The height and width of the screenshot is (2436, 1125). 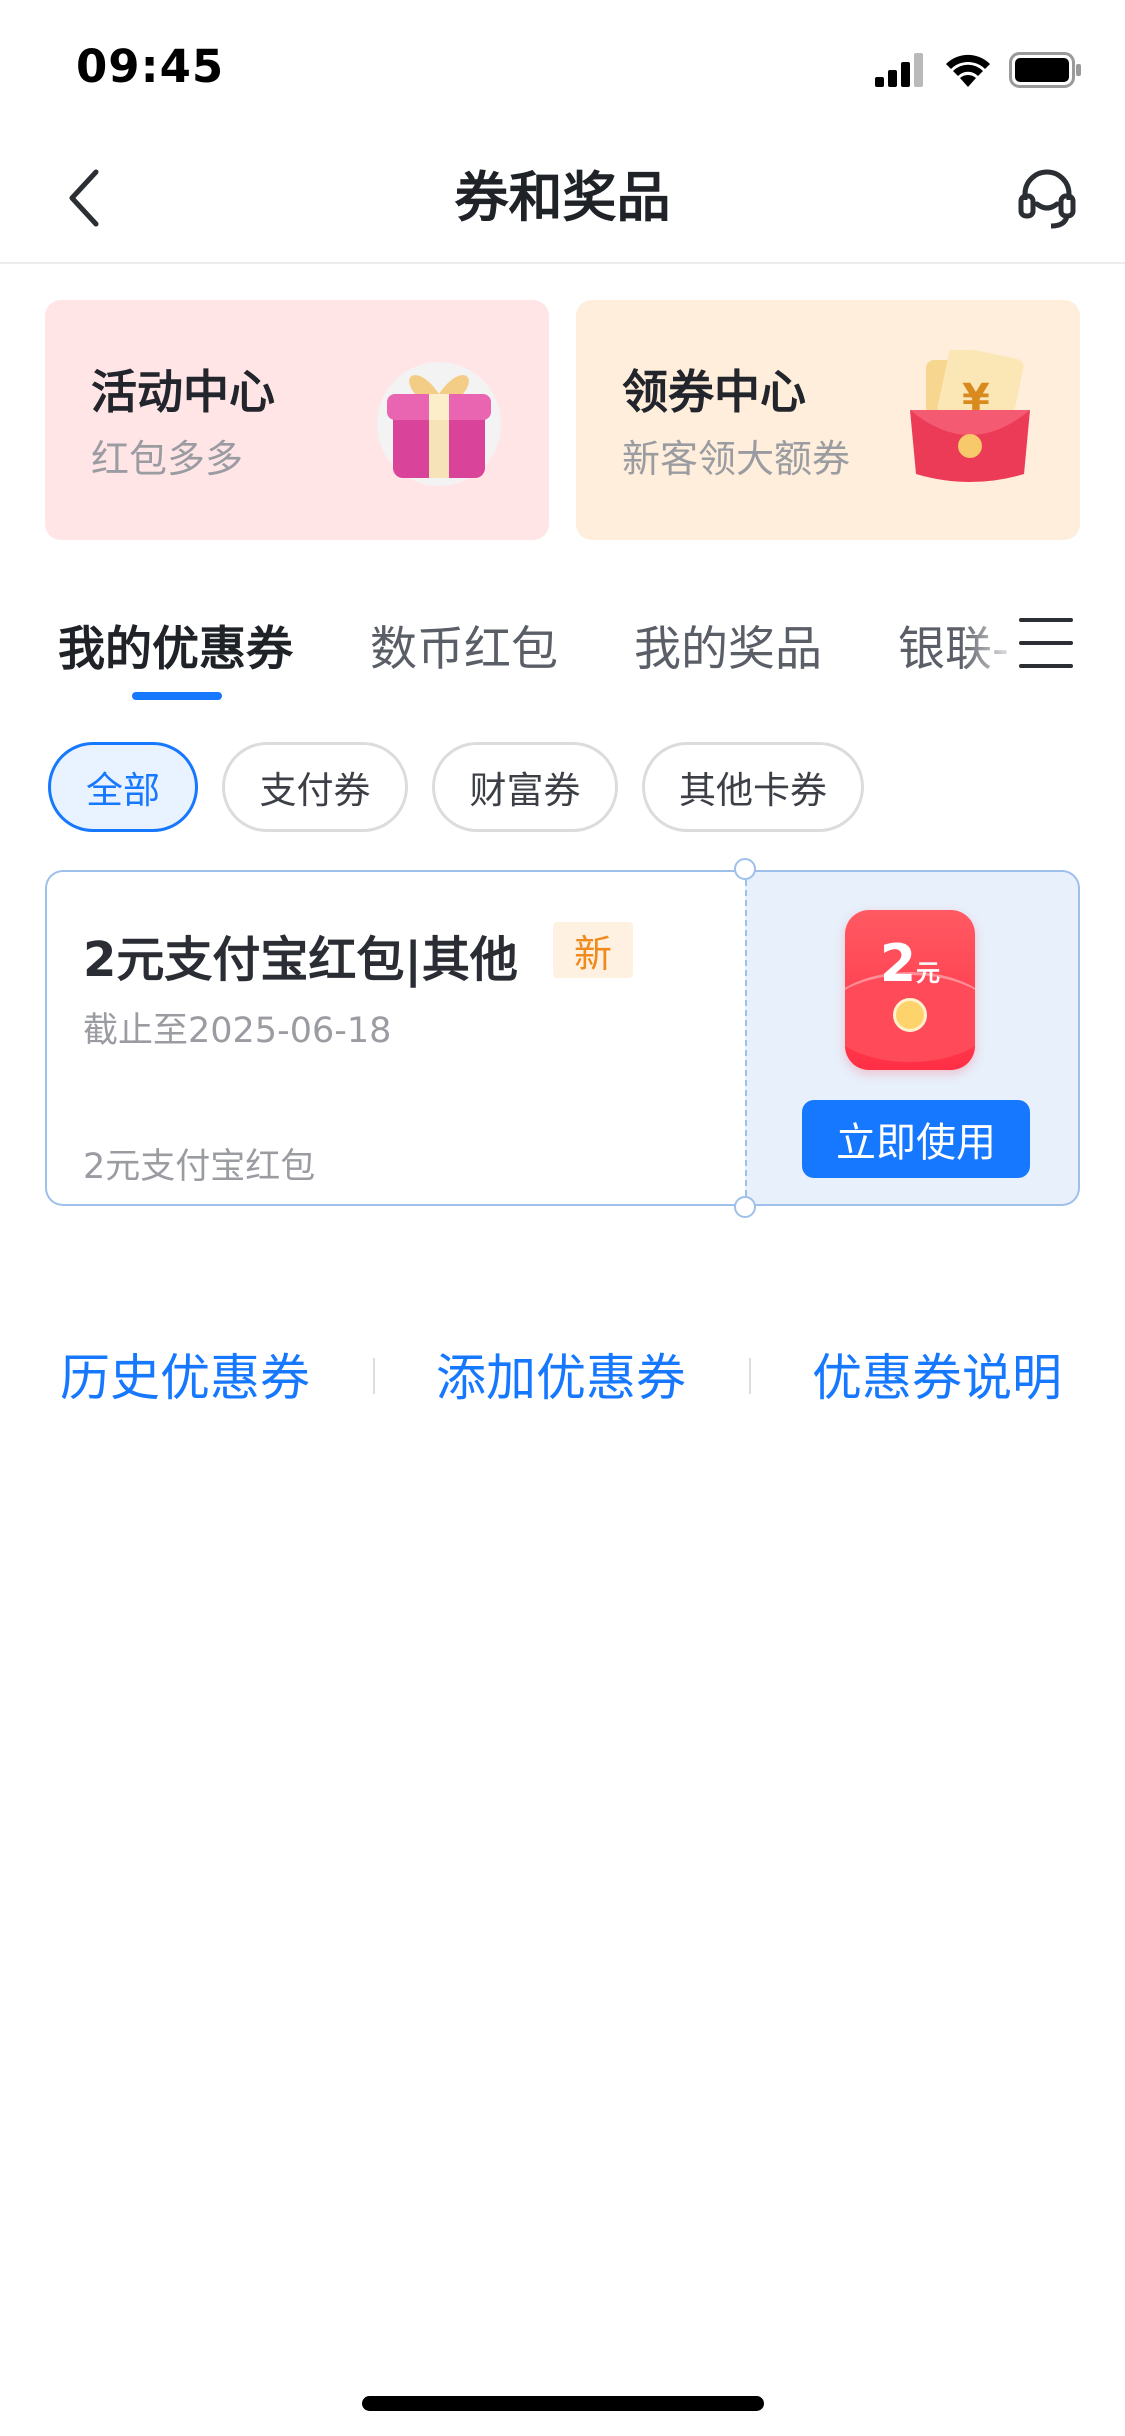 I want to click on red-packet-amount-number: 2, so click(x=898, y=964).